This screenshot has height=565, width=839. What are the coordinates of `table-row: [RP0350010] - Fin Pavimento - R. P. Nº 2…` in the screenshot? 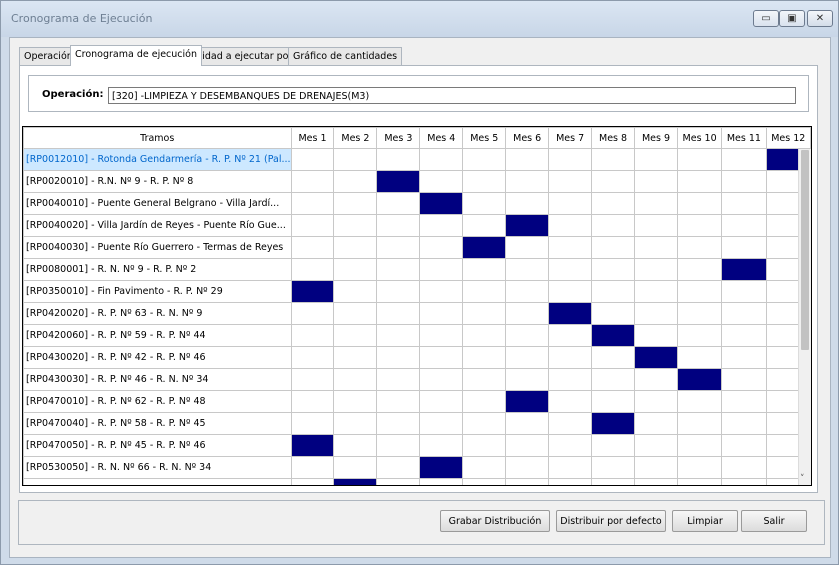 It's located at (417, 291).